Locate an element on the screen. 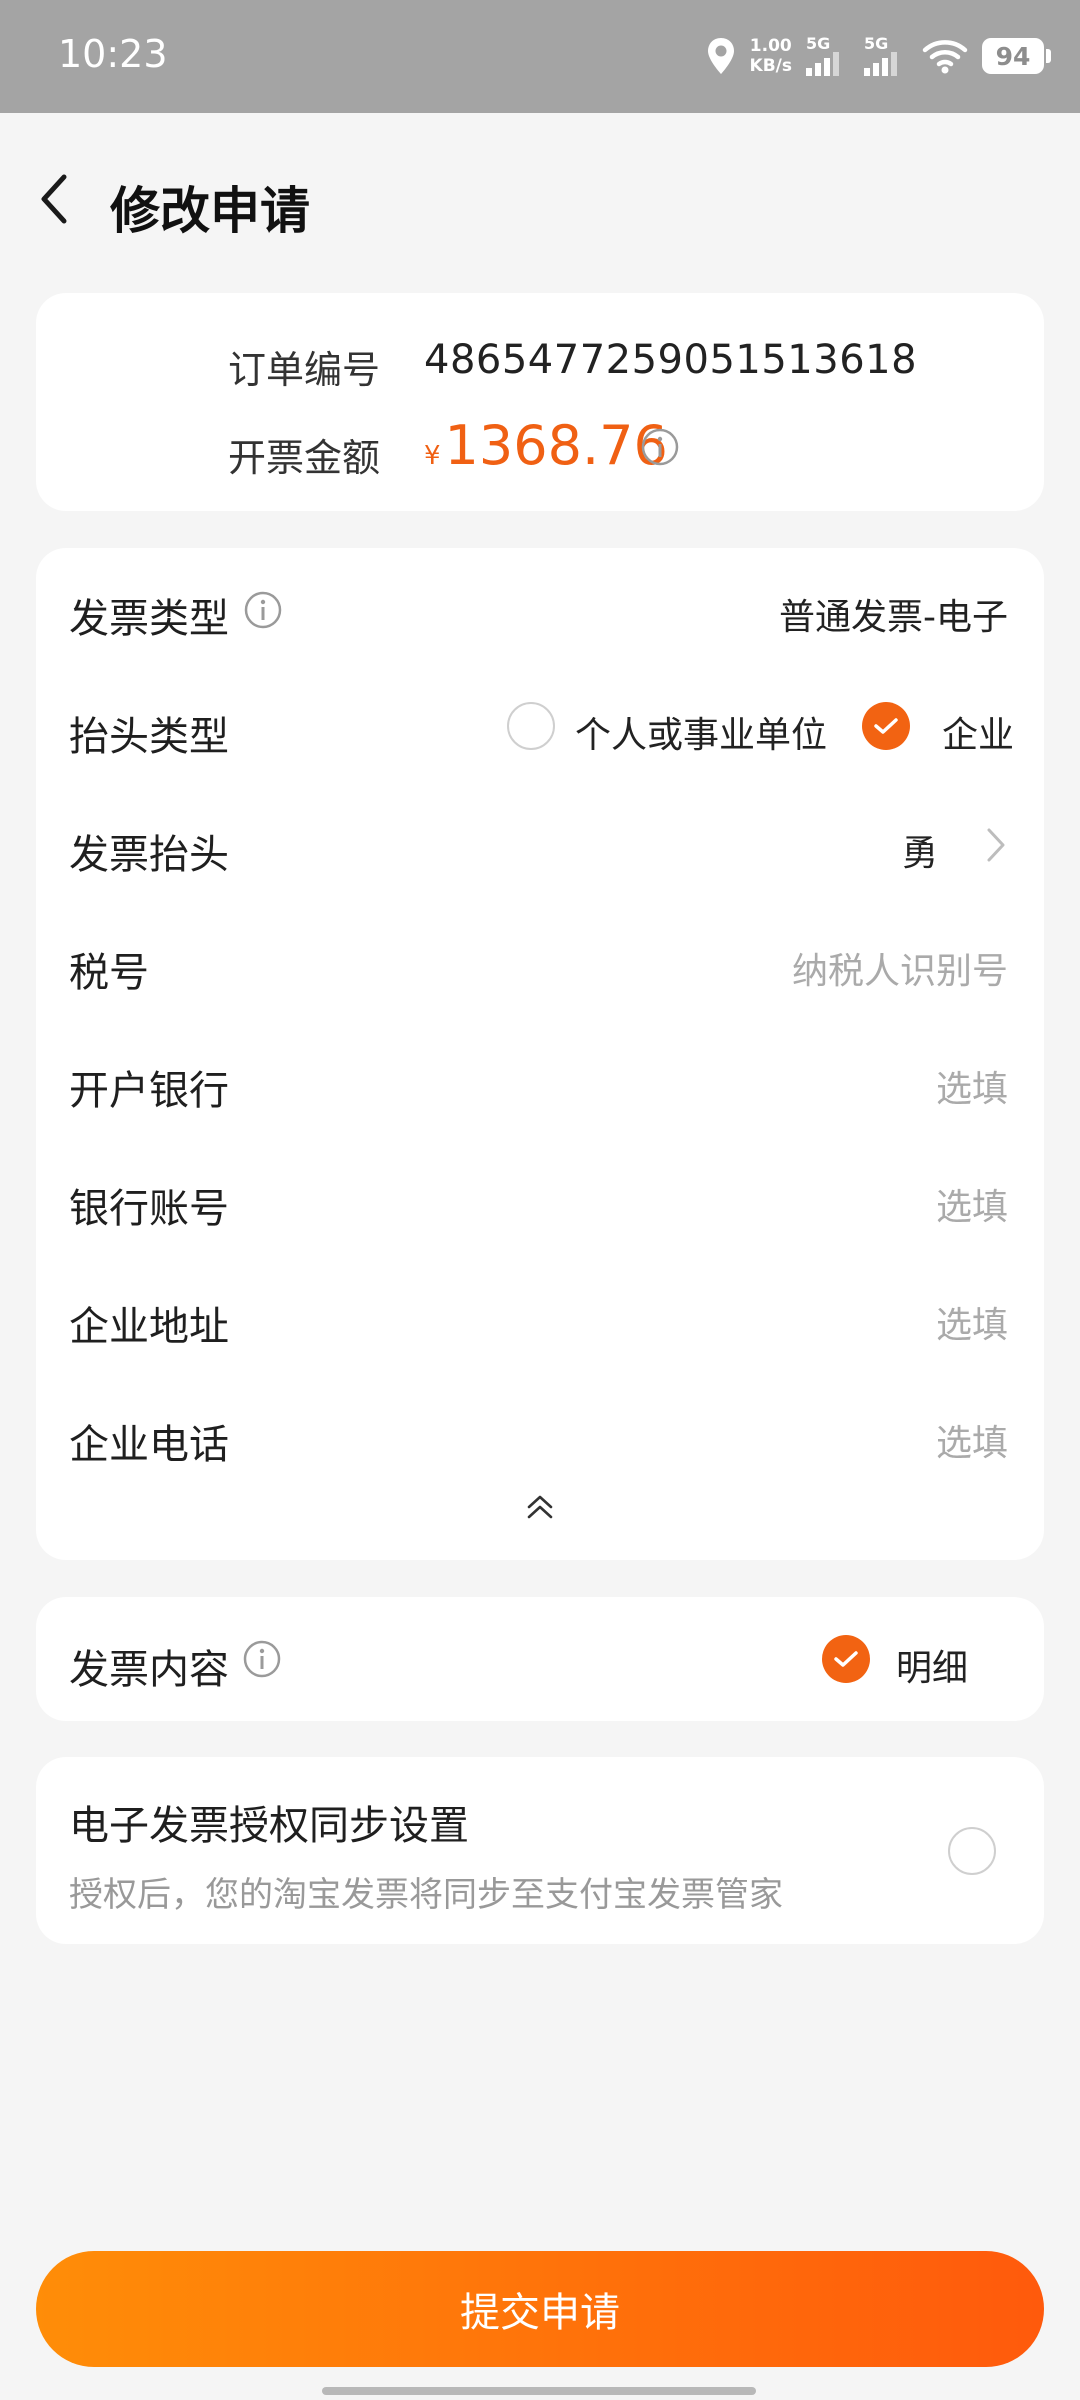  network-speed-unit: KB/s is located at coordinates (770, 66).